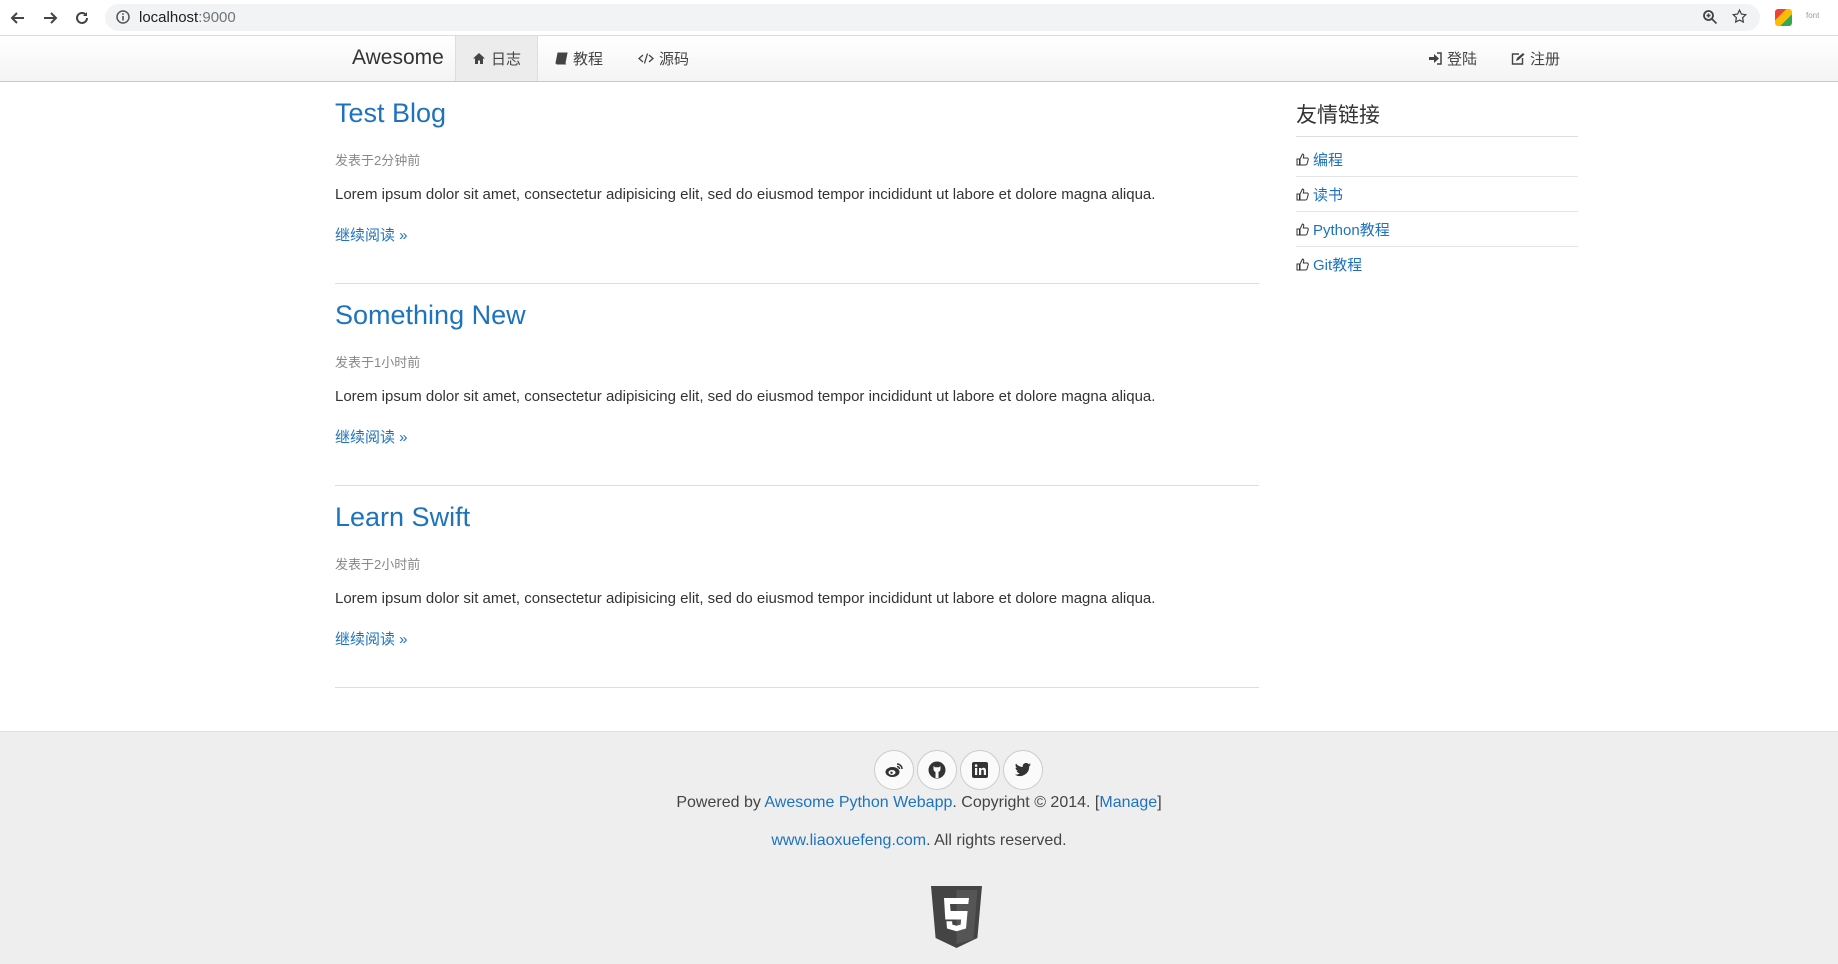 The image size is (1838, 964). I want to click on edit-icon, so click(1518, 59).